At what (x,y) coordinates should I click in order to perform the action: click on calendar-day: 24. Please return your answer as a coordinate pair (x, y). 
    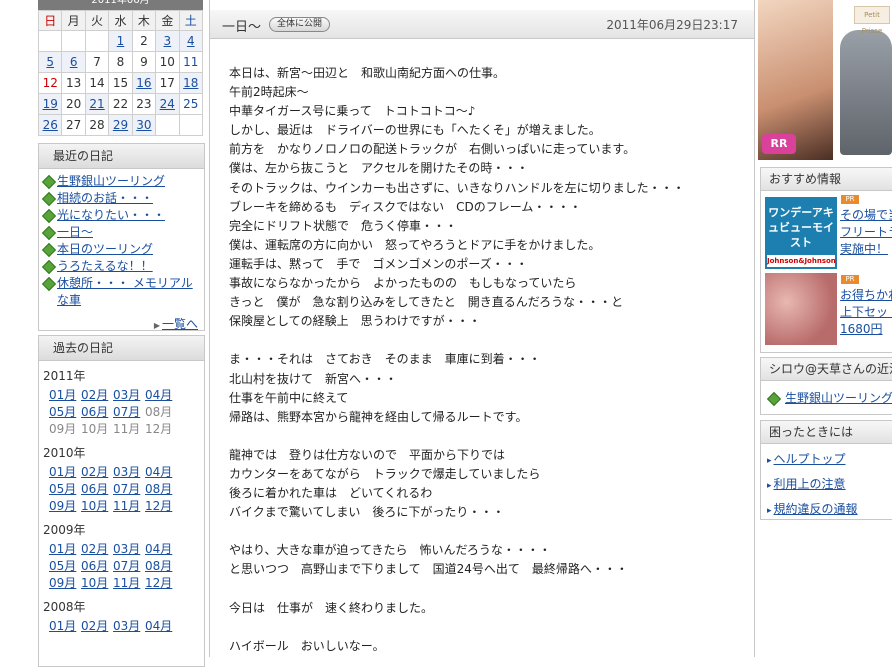
    Looking at the image, I should click on (167, 104).